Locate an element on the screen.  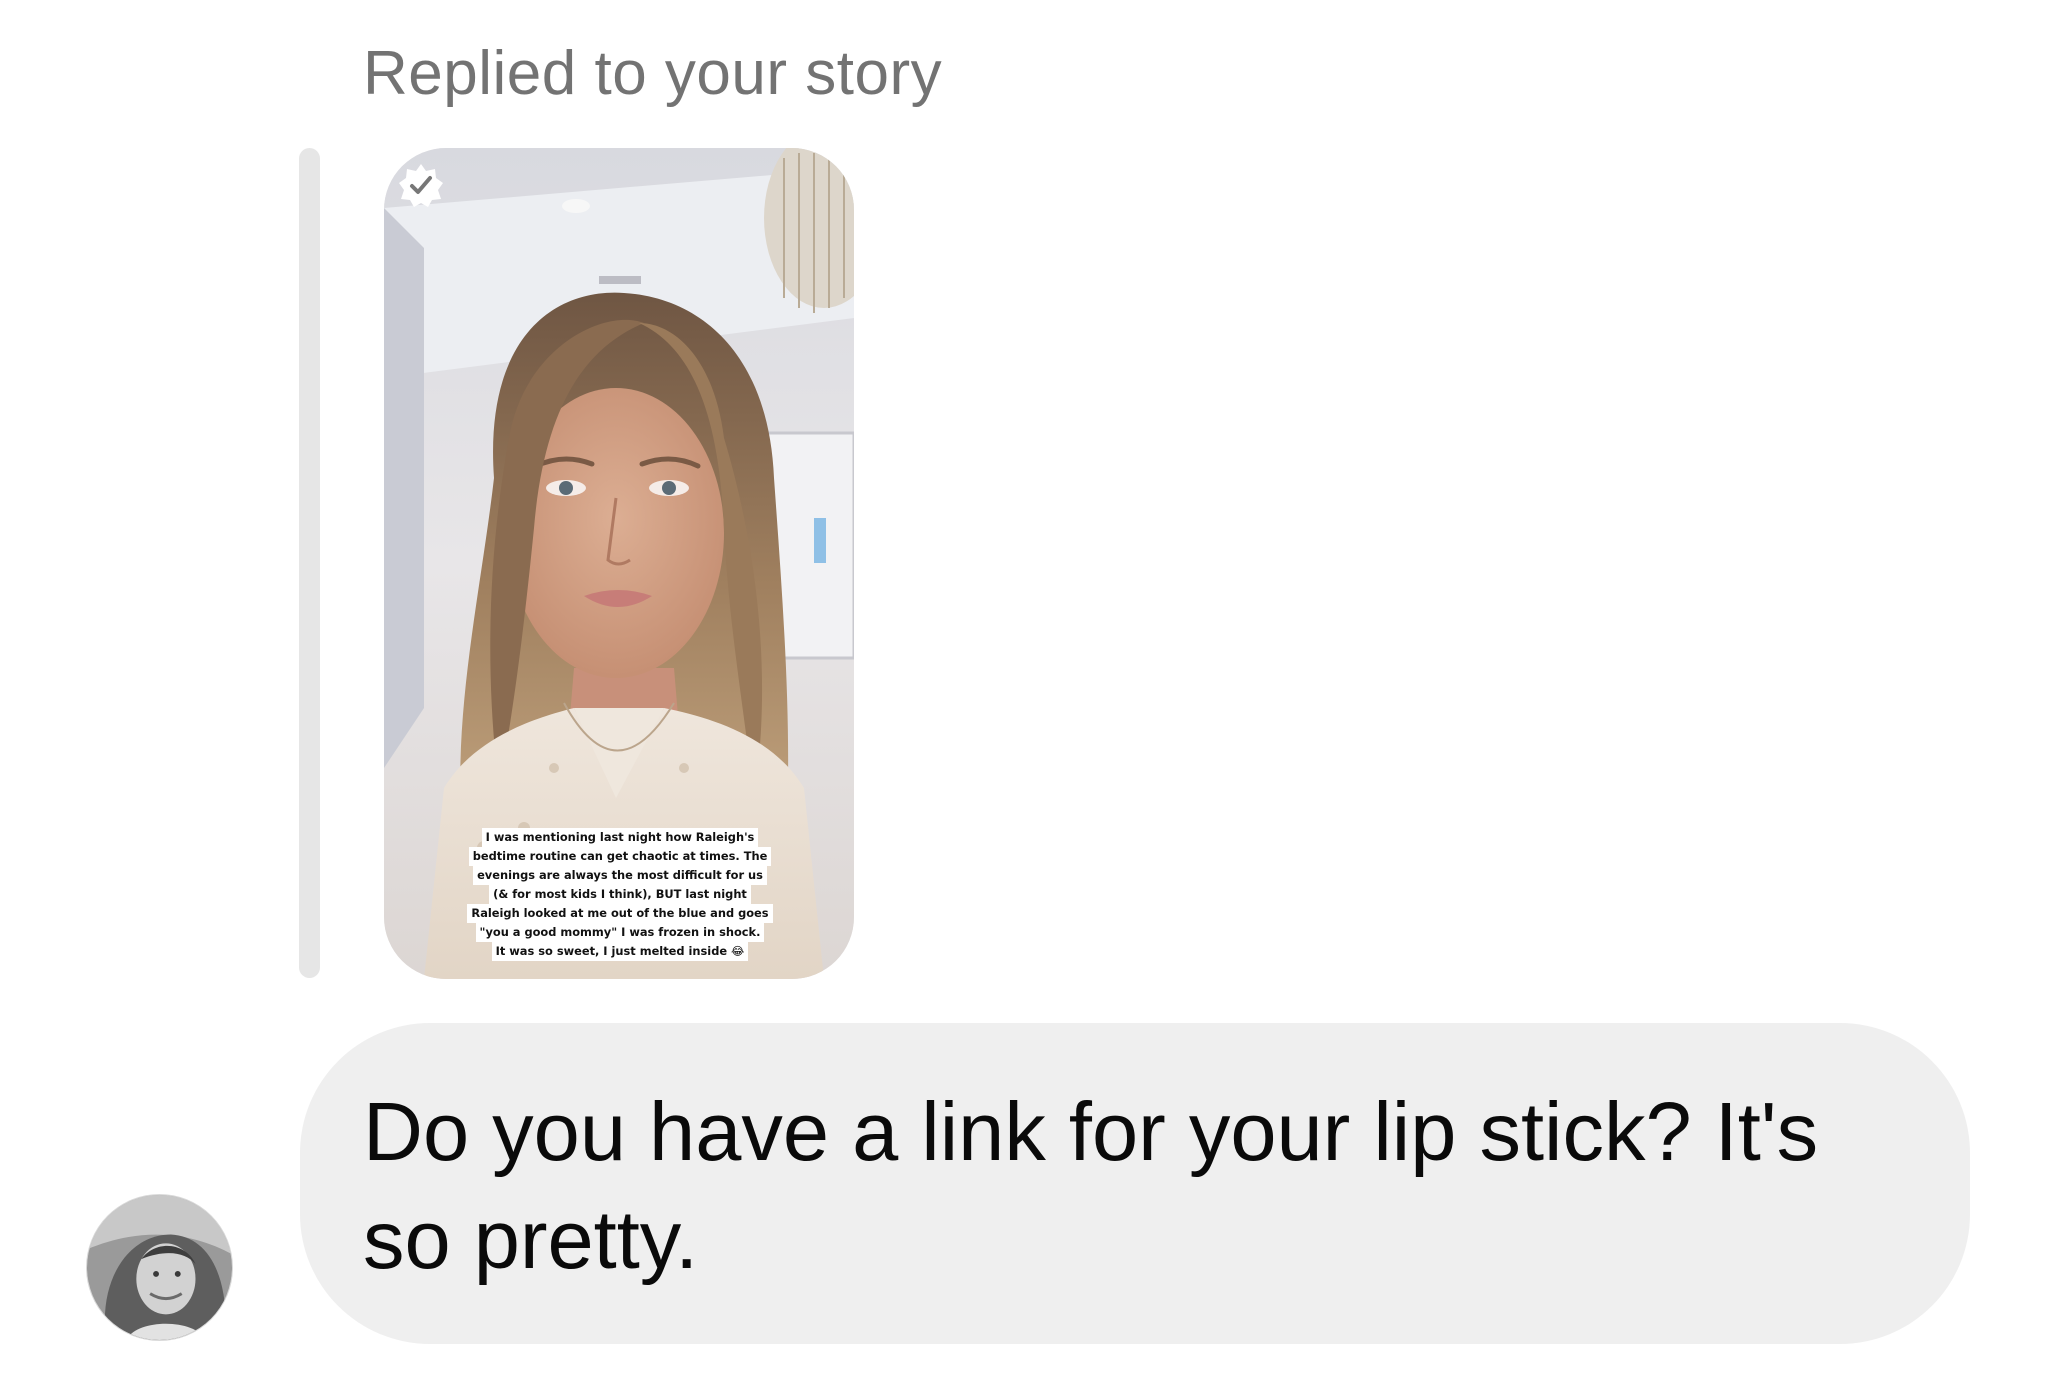
reply-header: Replied to your story is located at coordinates (653, 73).